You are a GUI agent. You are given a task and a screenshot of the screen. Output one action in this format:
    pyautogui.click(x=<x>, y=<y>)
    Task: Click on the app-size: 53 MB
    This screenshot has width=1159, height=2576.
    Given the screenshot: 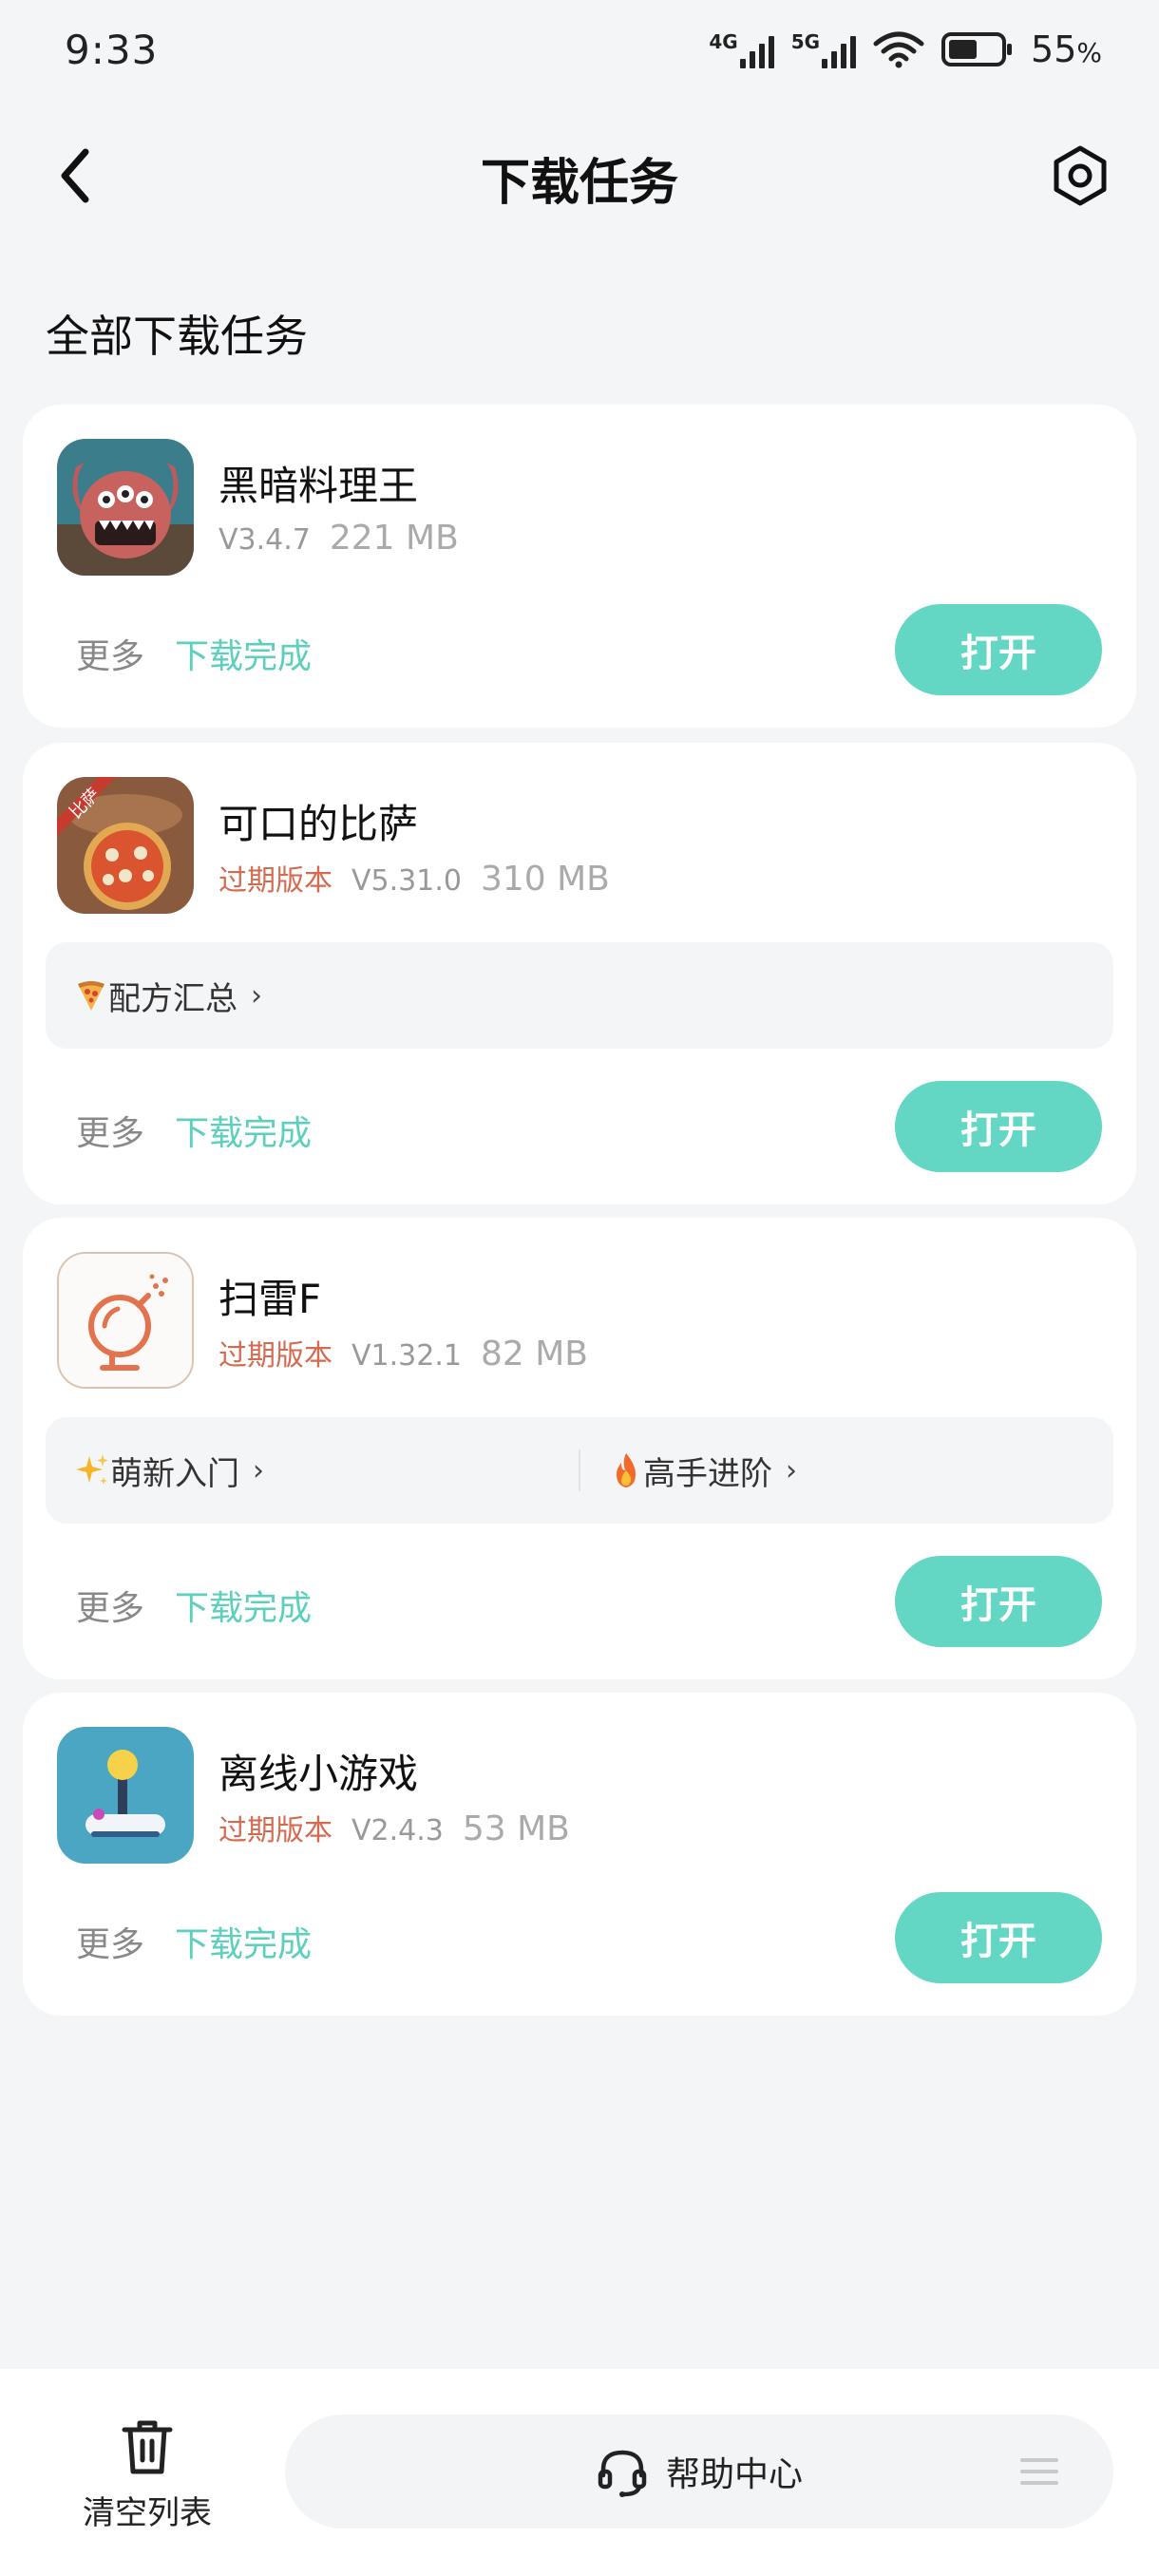 What is the action you would take?
    pyautogui.click(x=516, y=1828)
    